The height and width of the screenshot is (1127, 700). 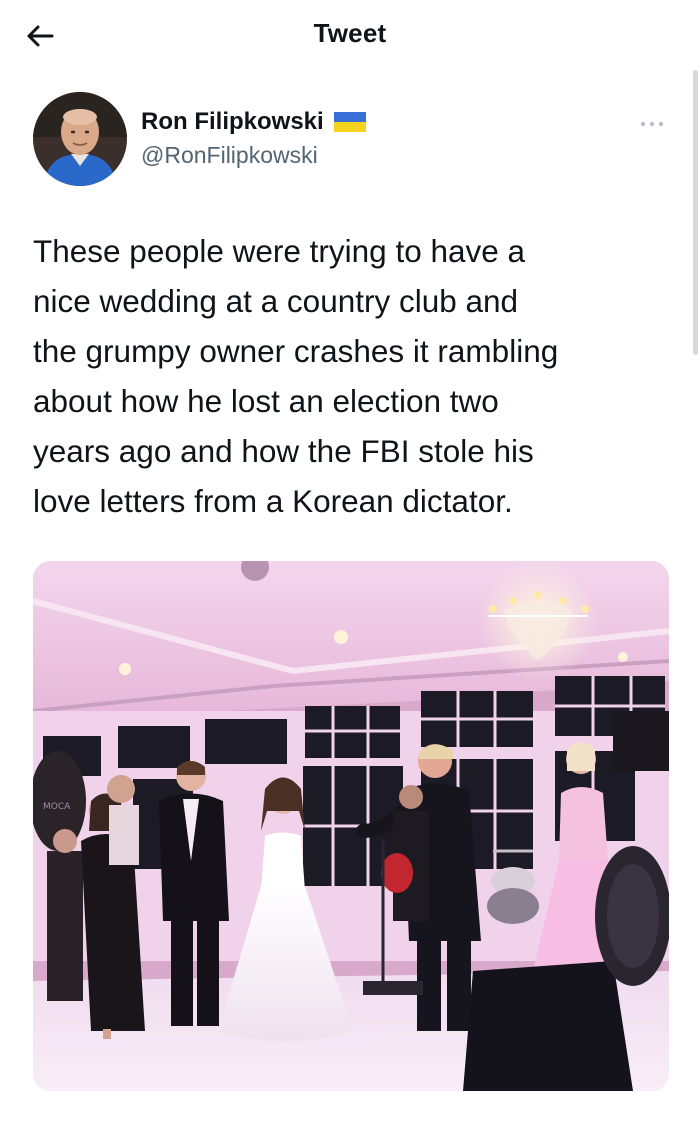 I want to click on ukraine-flag-icon, so click(x=349, y=122).